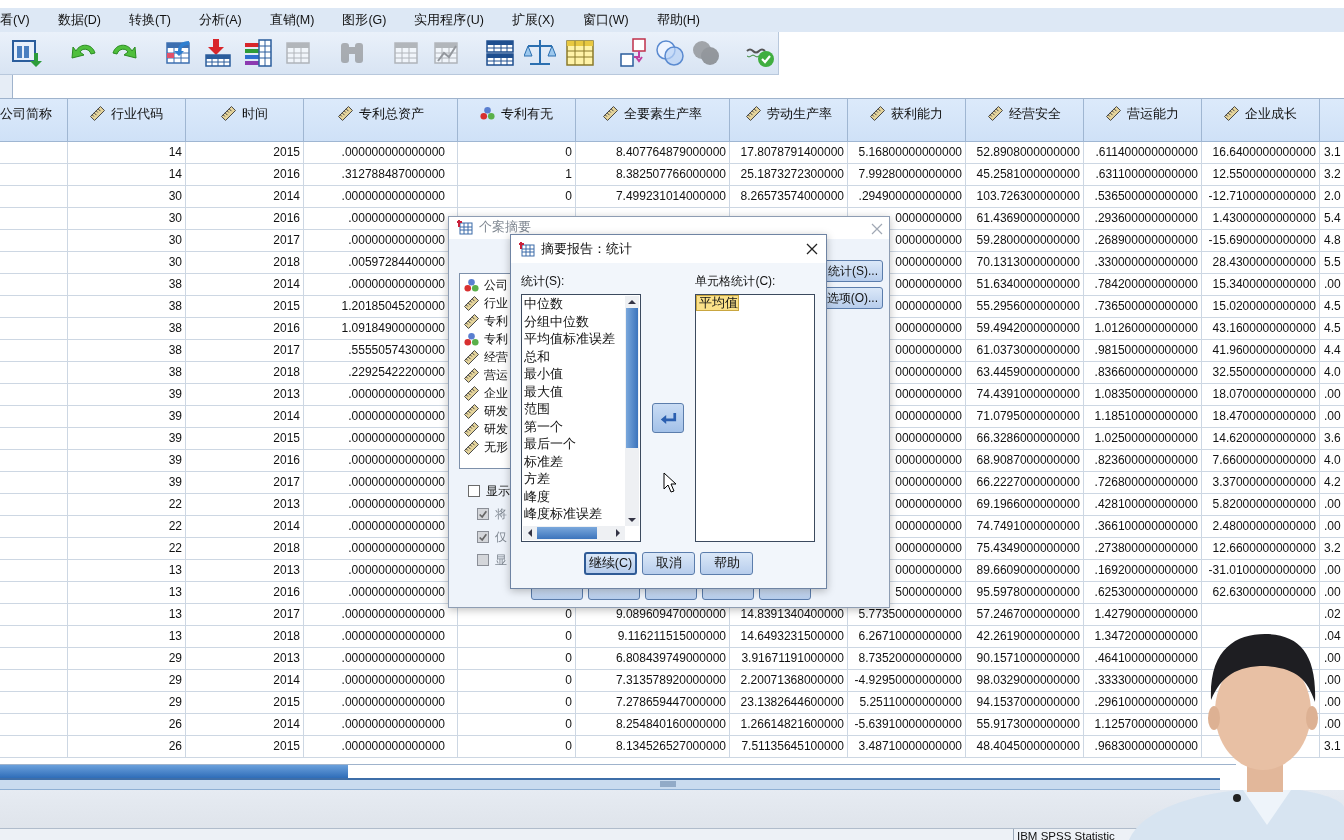  What do you see at coordinates (496, 303) in the screenshot?
I see `list-item: 行业` at bounding box center [496, 303].